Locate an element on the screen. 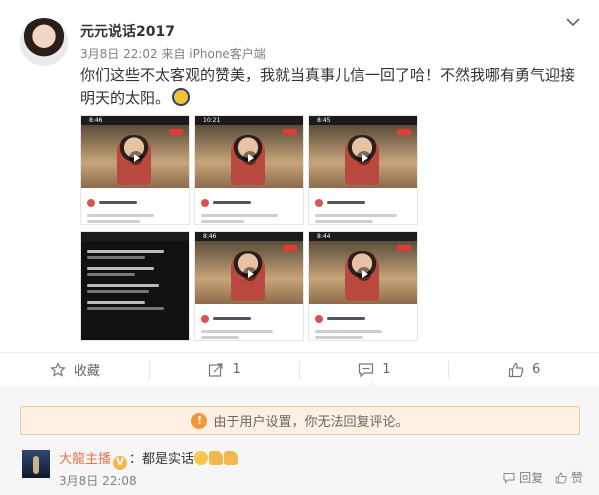  thumb-status is located at coordinates (135, 236).